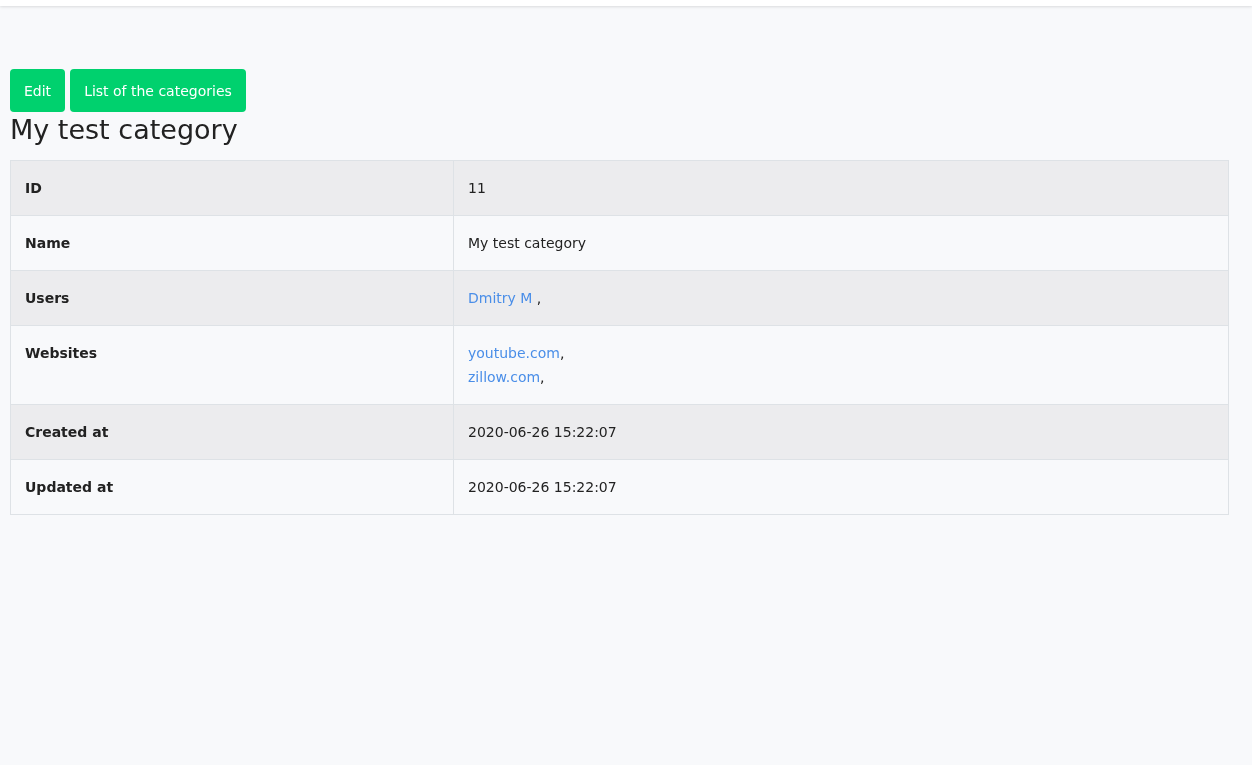  I want to click on row-label: Created at, so click(232, 432).